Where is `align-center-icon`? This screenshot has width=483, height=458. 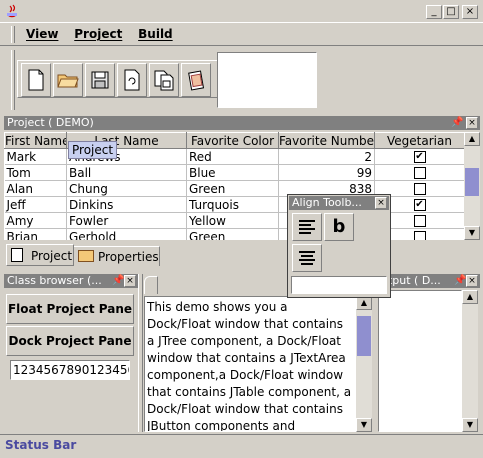
align-center-icon is located at coordinates (307, 258).